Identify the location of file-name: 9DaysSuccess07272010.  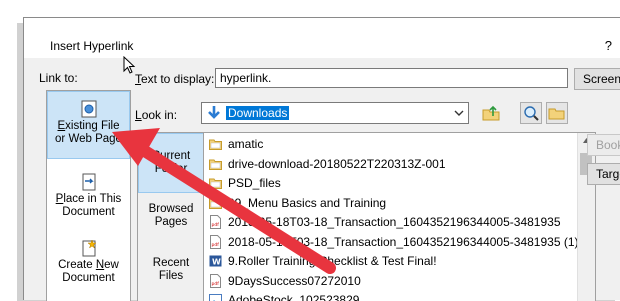
(294, 281).